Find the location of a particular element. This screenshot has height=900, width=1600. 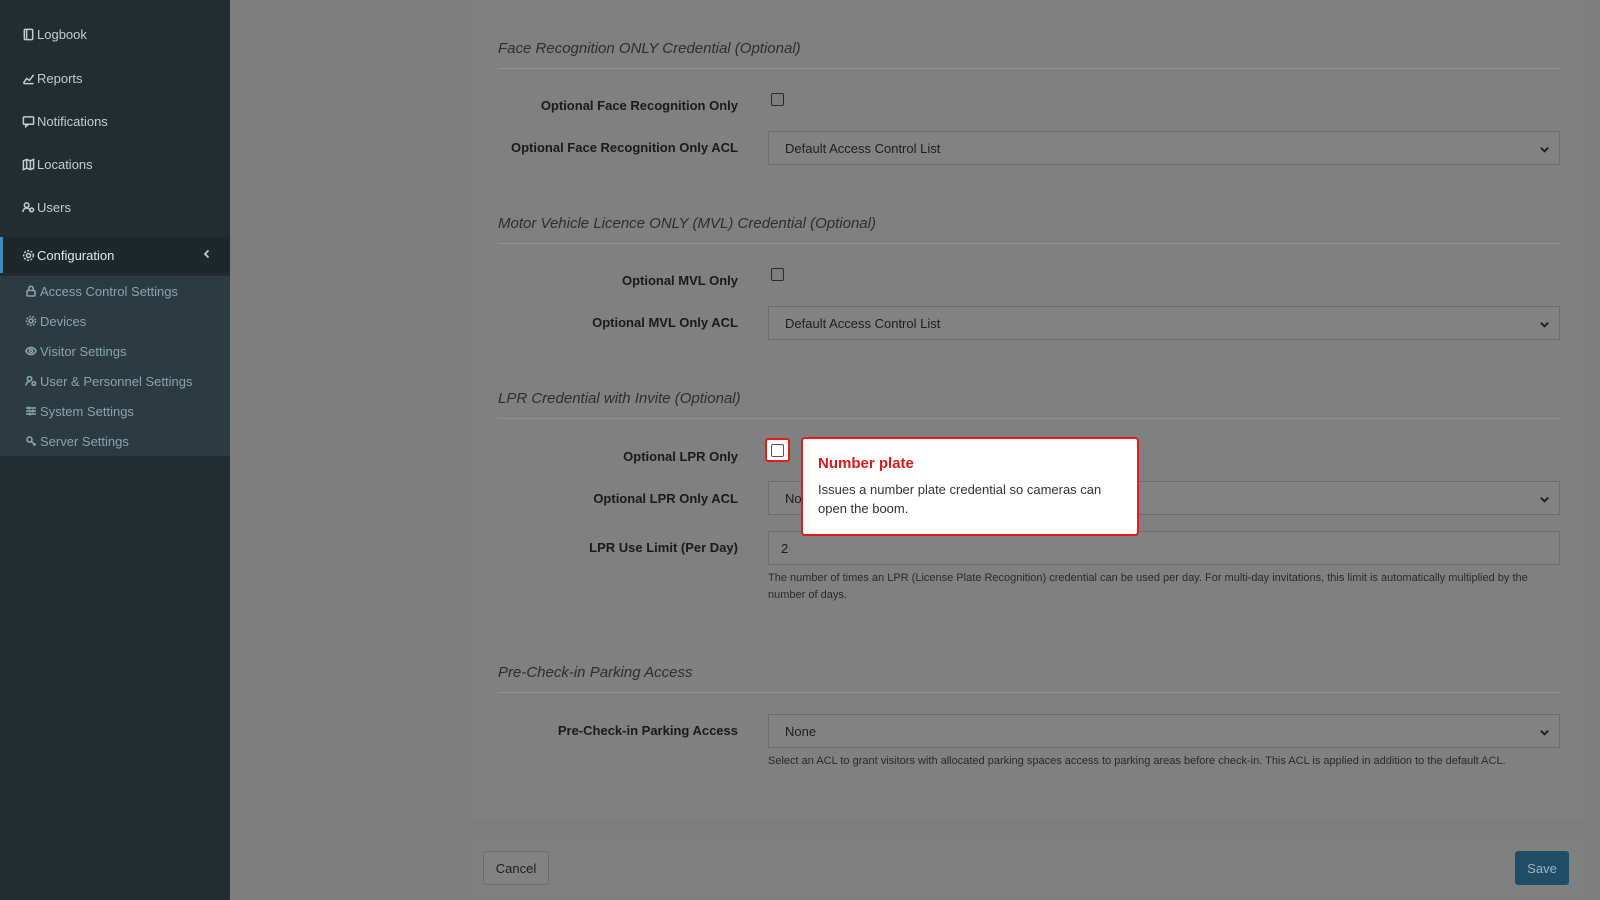

sidebar-item-label: Configuration is located at coordinates (76, 255).